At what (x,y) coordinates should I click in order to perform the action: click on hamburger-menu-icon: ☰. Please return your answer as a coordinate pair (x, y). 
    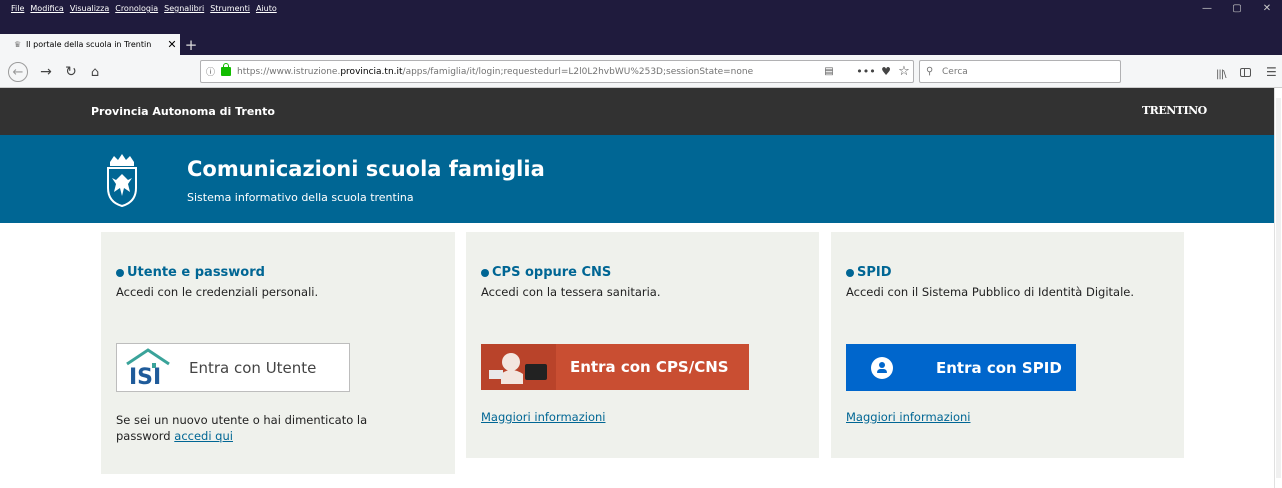
    Looking at the image, I should click on (1271, 72).